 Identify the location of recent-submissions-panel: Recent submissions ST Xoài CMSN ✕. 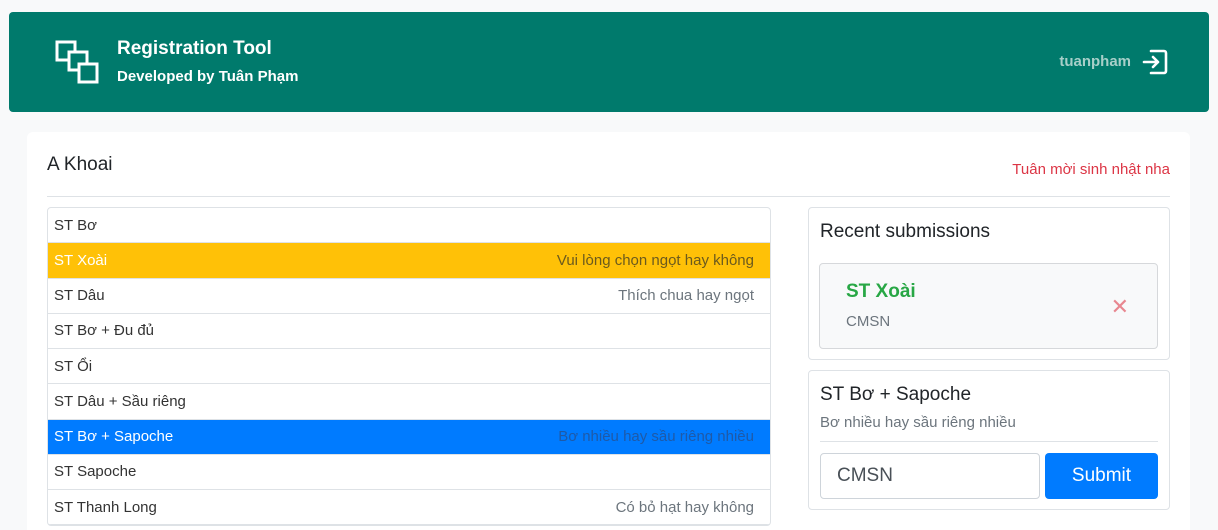
(989, 283).